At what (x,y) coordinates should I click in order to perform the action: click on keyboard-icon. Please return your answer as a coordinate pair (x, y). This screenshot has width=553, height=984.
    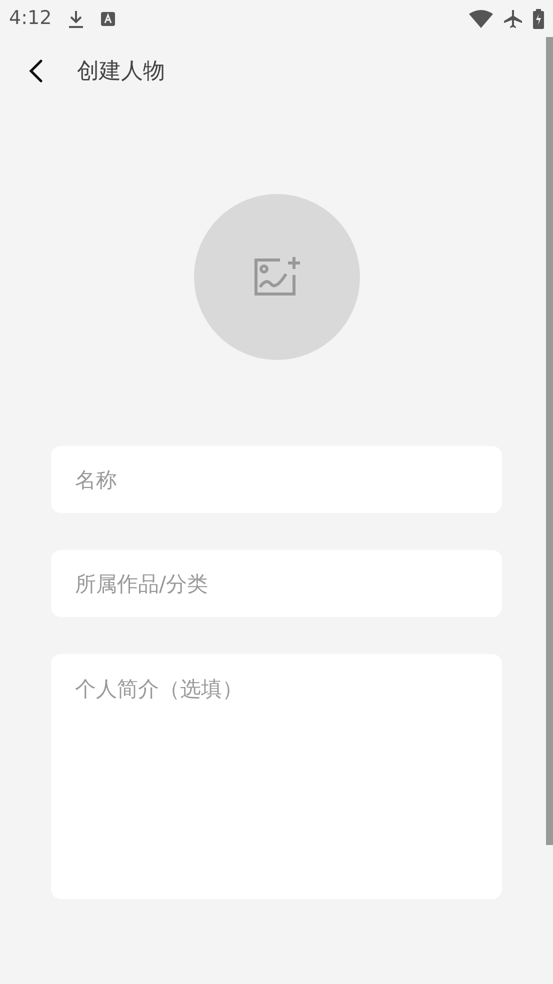
    Looking at the image, I should click on (107, 19).